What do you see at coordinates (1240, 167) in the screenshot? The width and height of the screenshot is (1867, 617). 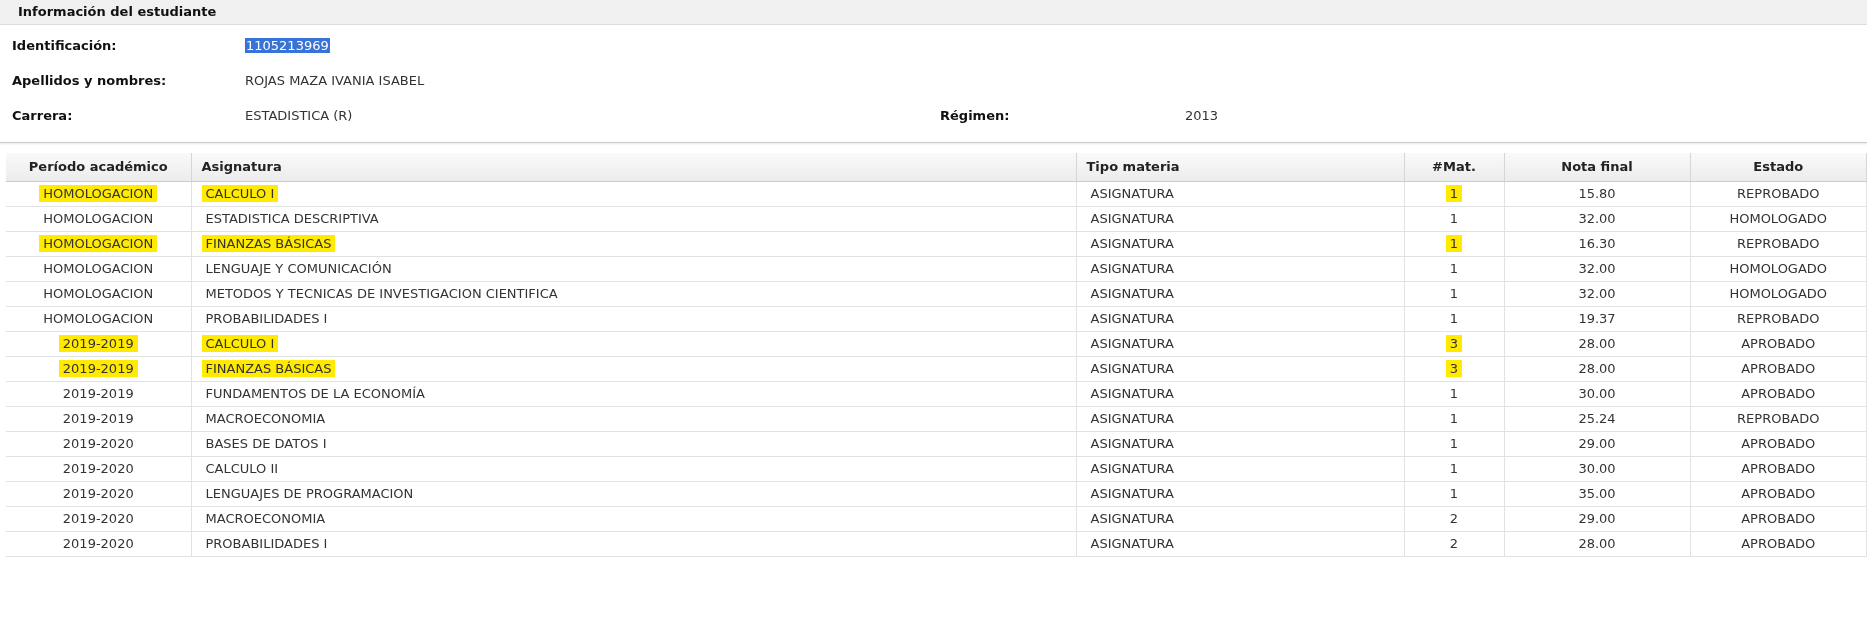 I see `column-header: Tipo materia` at bounding box center [1240, 167].